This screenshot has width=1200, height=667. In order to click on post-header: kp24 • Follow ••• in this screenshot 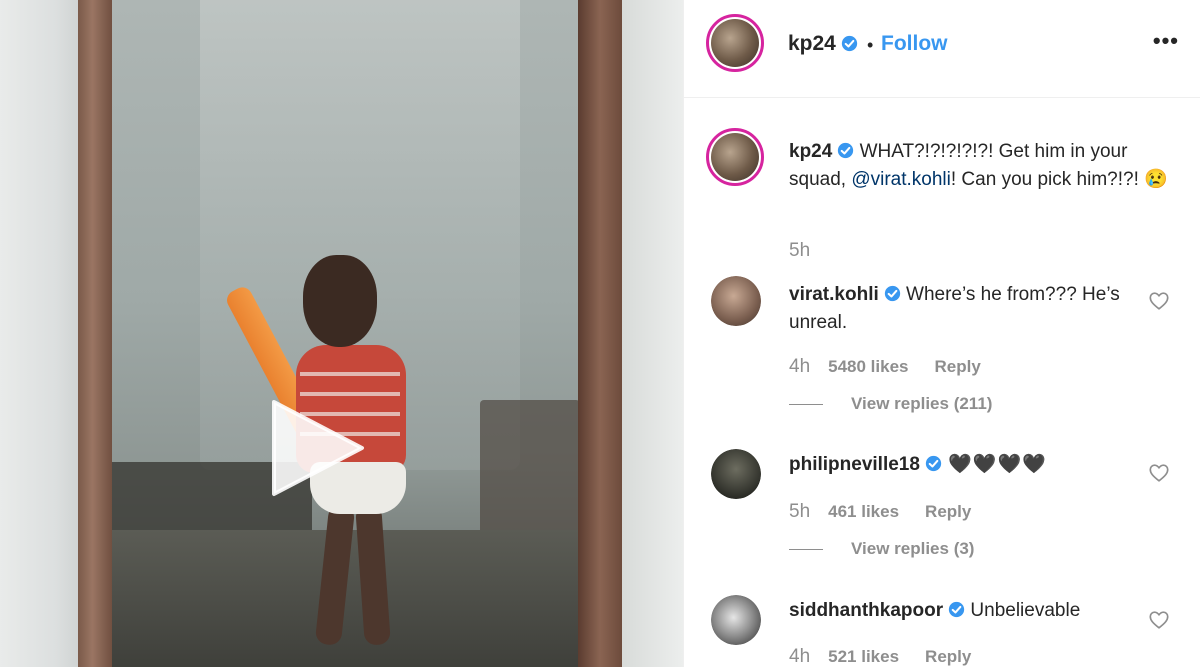, I will do `click(942, 49)`.